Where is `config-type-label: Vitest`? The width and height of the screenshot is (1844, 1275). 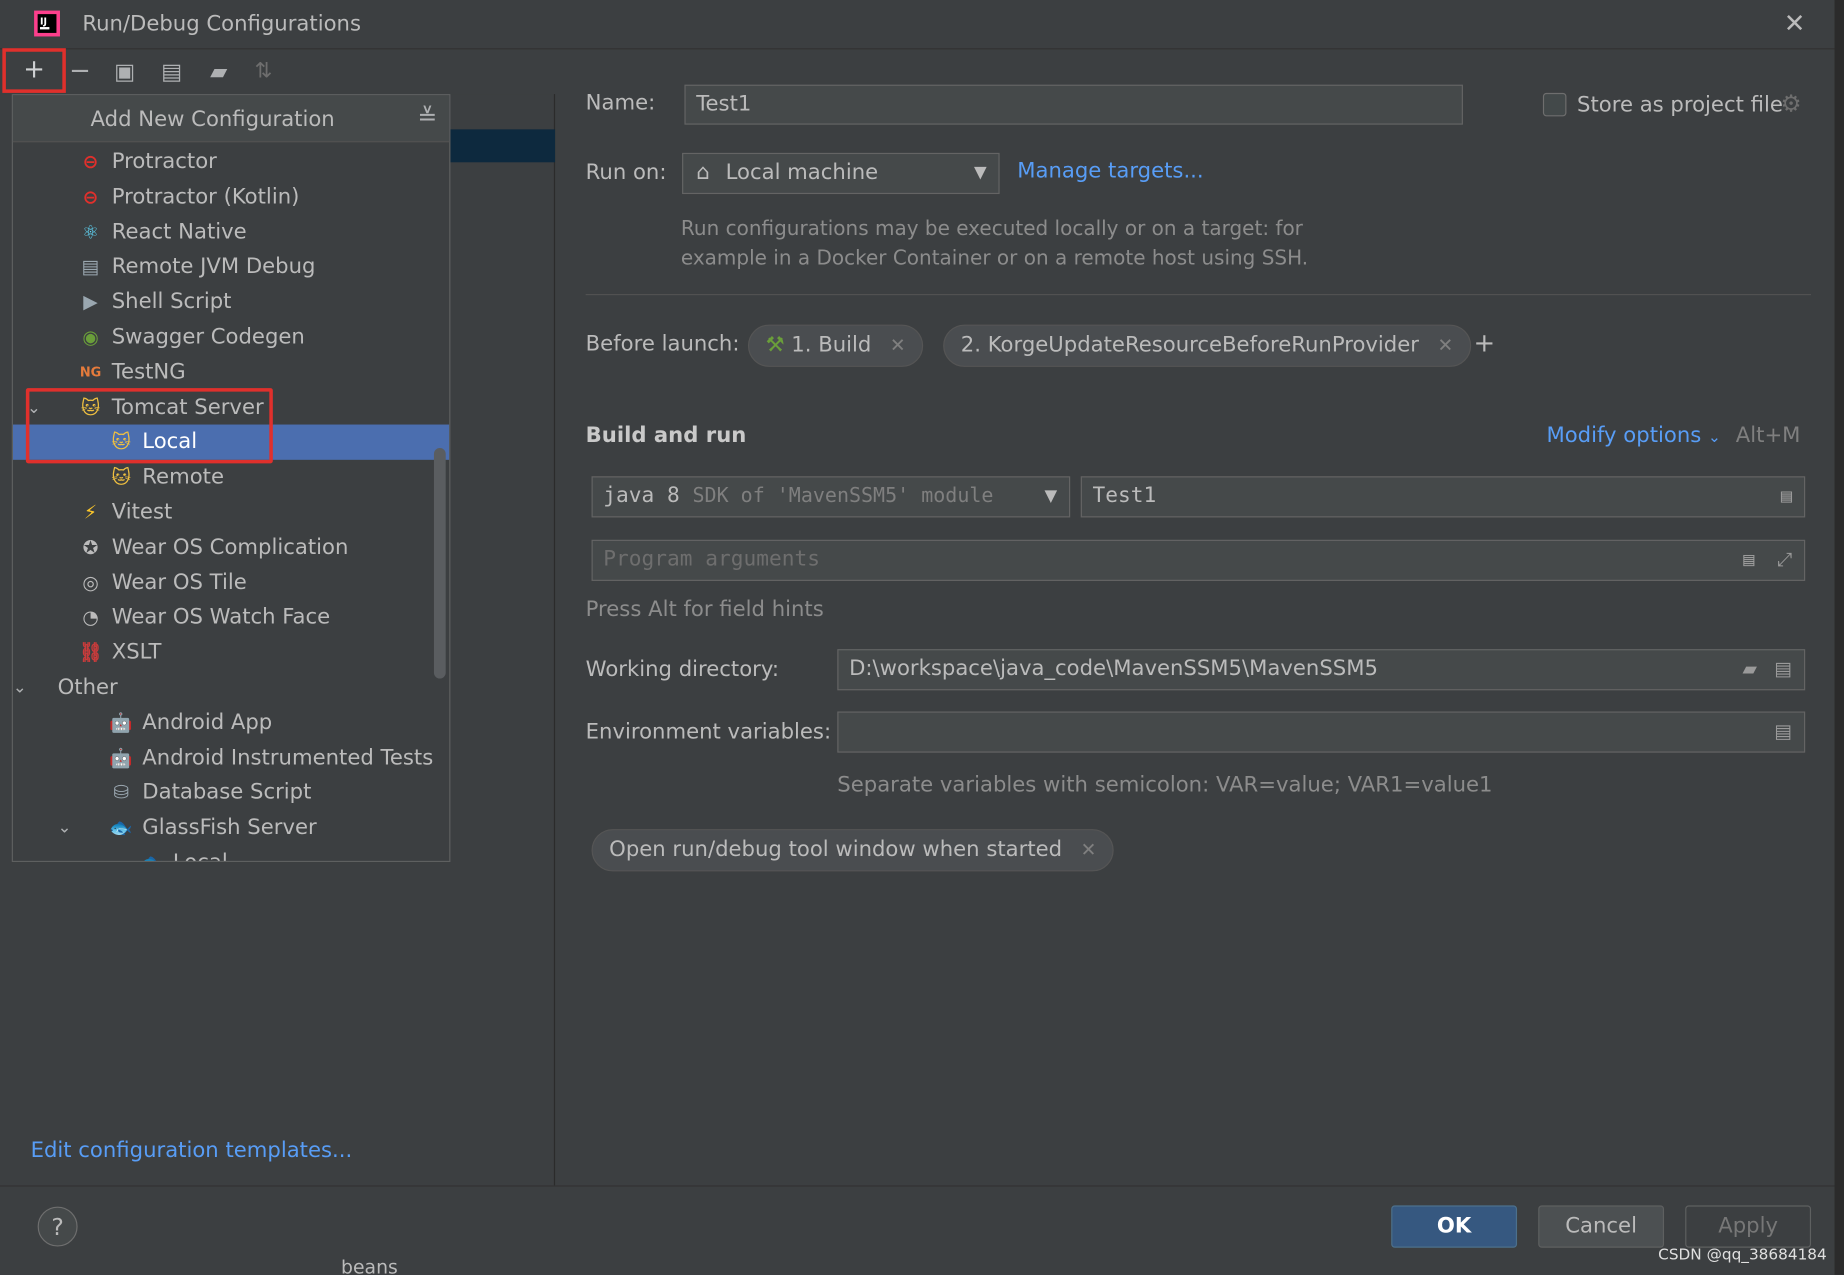 config-type-label: Vitest is located at coordinates (142, 512).